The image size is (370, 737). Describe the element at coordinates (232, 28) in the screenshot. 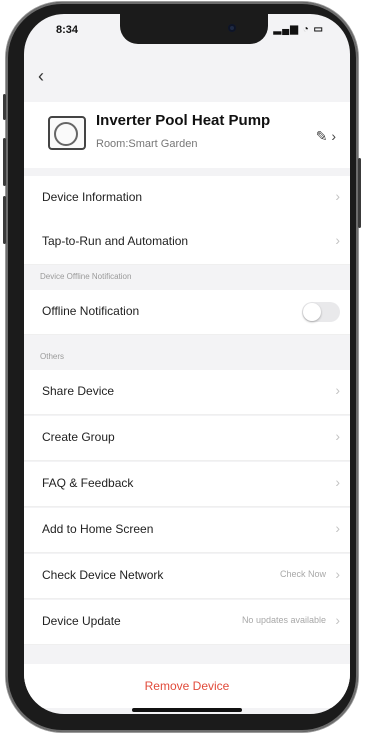

I see `camera-icon` at that location.